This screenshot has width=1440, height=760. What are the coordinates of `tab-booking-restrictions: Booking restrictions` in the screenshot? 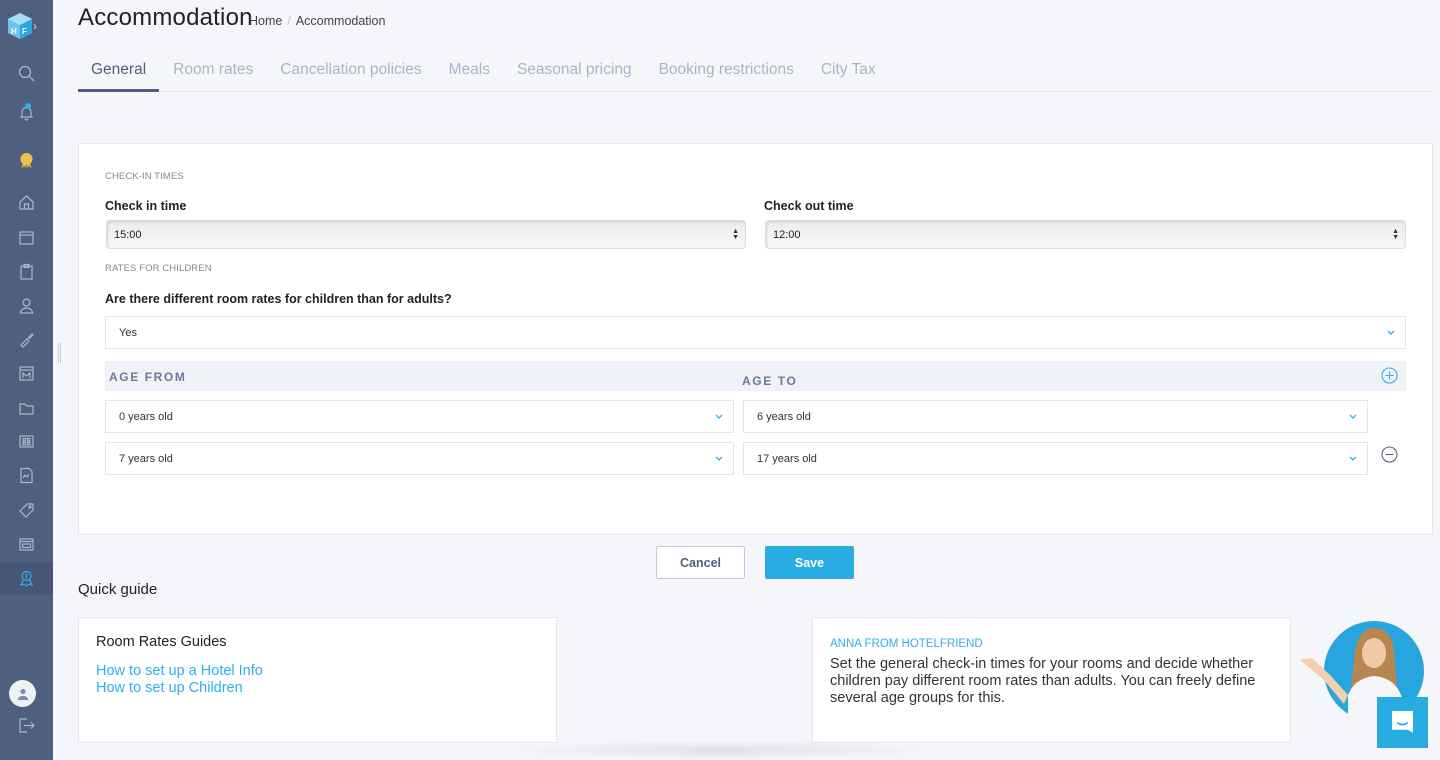 It's located at (726, 72).